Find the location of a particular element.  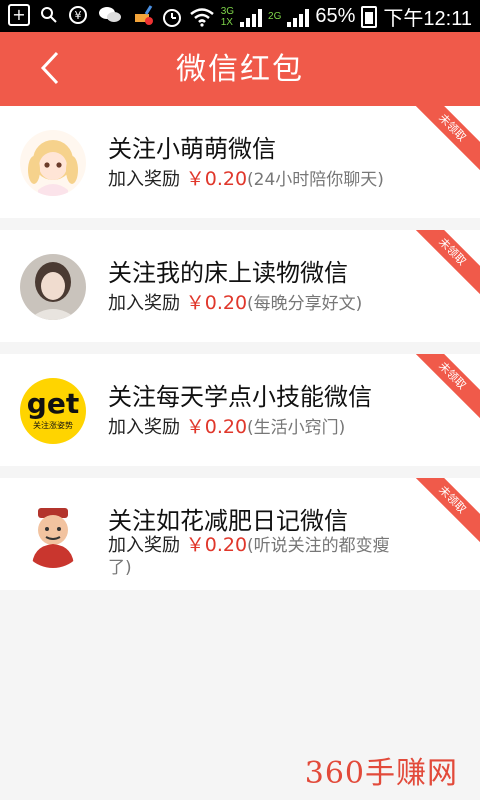

watermark: 360手赚网 is located at coordinates (381, 773).